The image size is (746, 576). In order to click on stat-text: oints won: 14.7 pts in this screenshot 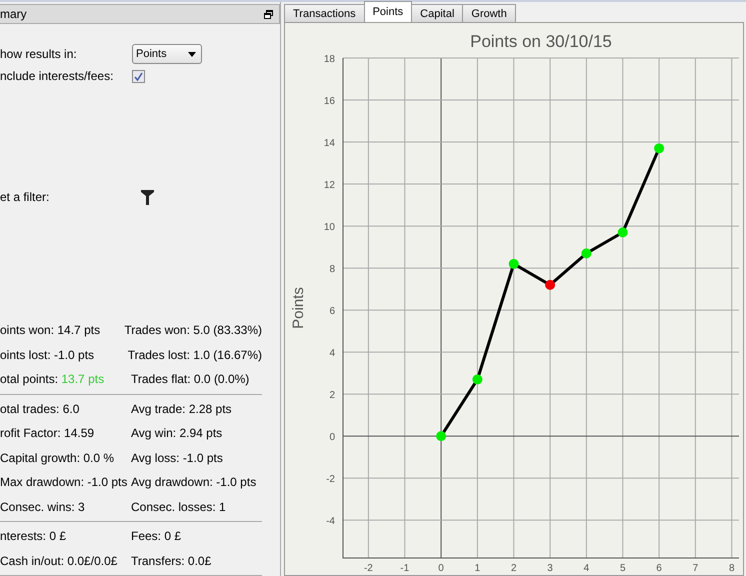, I will do `click(51, 331)`.